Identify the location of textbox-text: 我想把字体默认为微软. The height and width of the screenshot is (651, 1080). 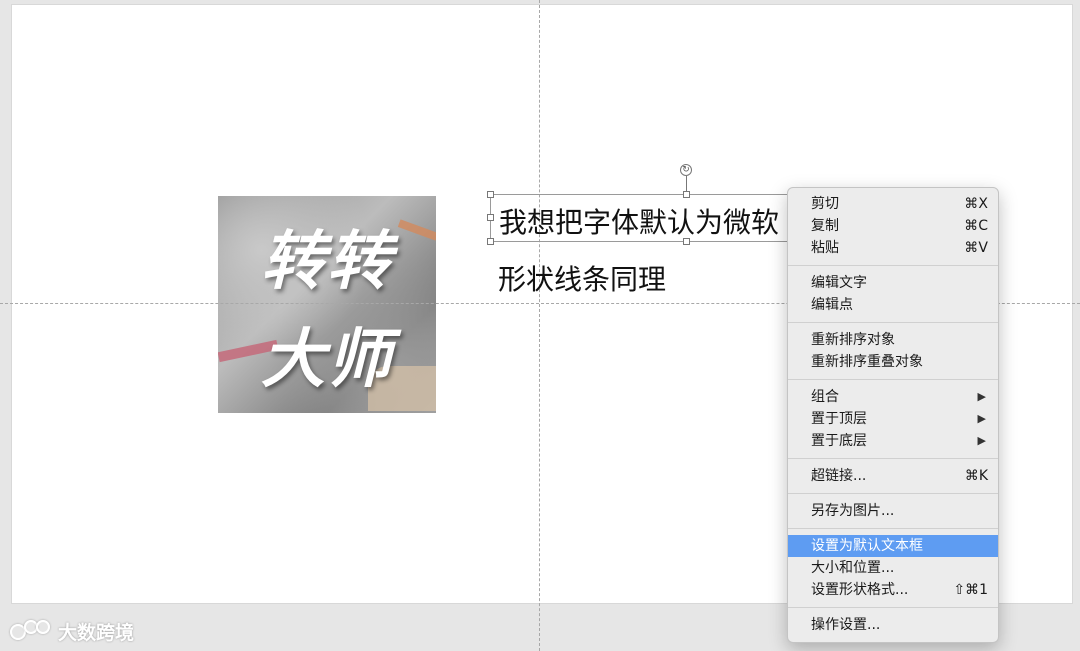
(639, 221).